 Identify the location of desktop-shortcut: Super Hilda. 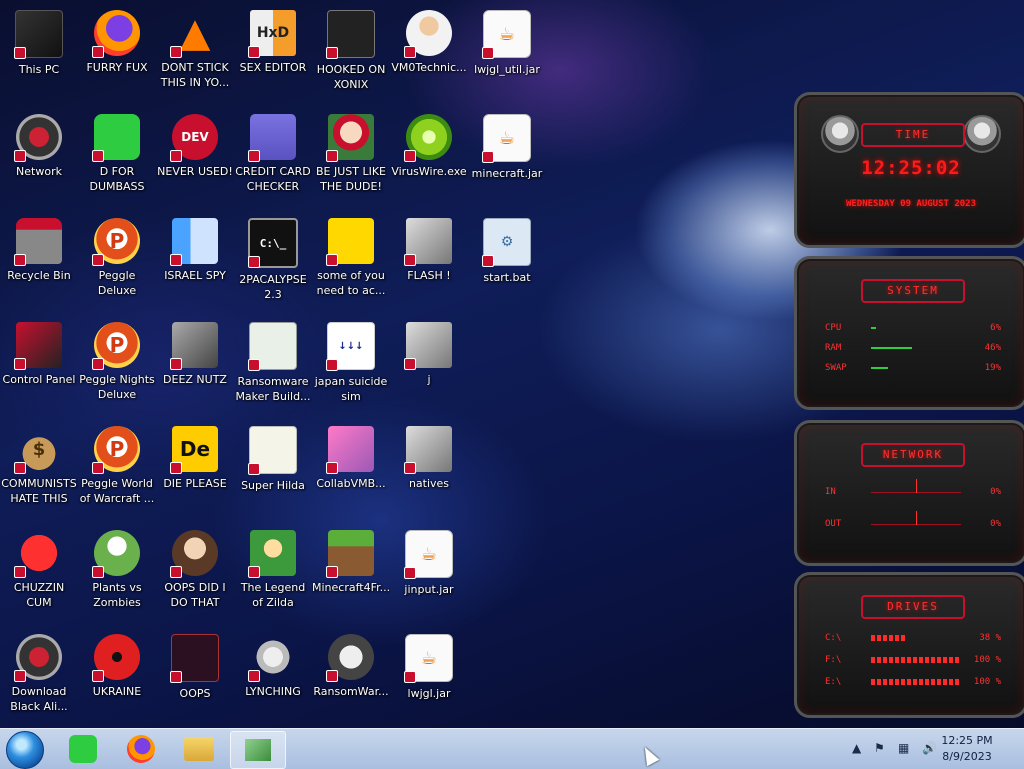
(273, 470).